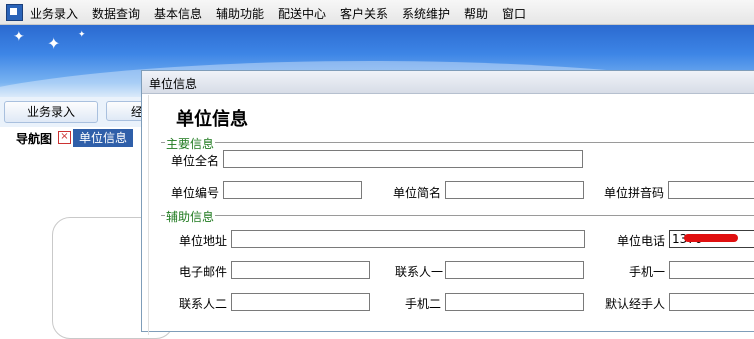 This screenshot has width=754, height=339. I want to click on group-title-main: 主要信息, so click(190, 143).